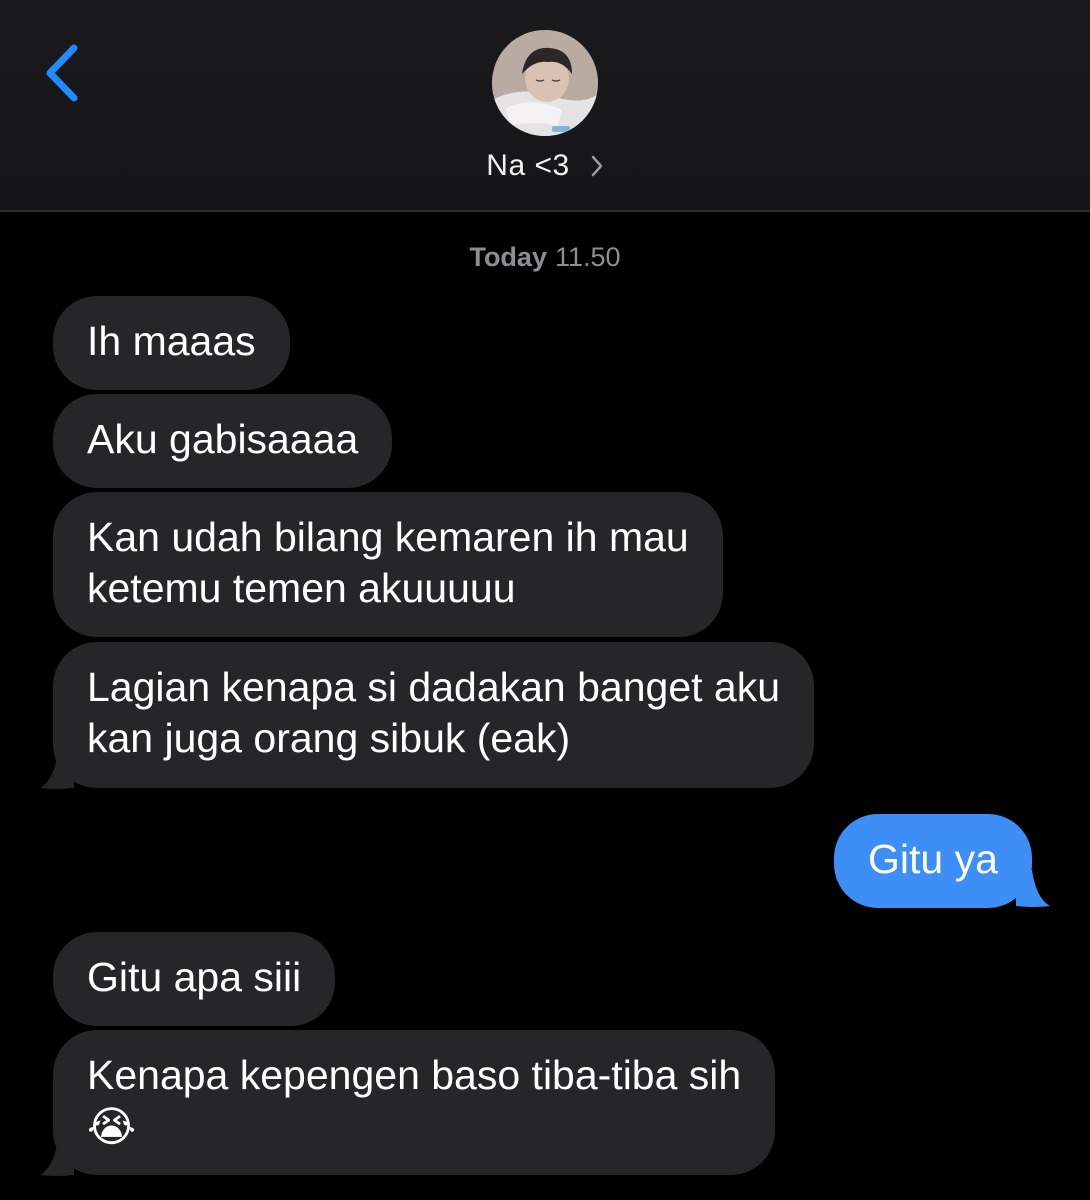 The height and width of the screenshot is (1200, 1090). I want to click on chevron-left-icon, so click(62, 73).